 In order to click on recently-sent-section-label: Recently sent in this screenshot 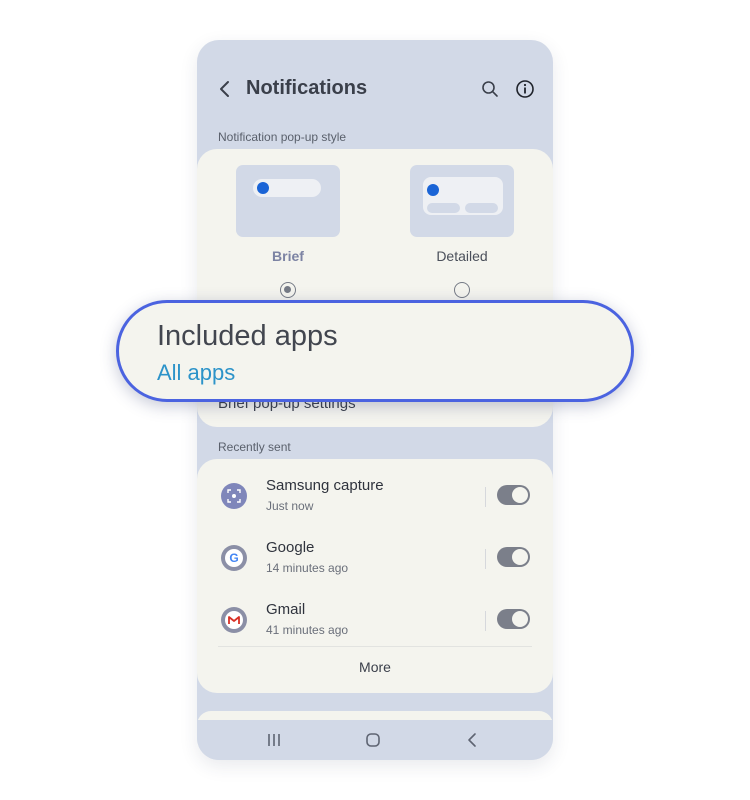, I will do `click(254, 447)`.